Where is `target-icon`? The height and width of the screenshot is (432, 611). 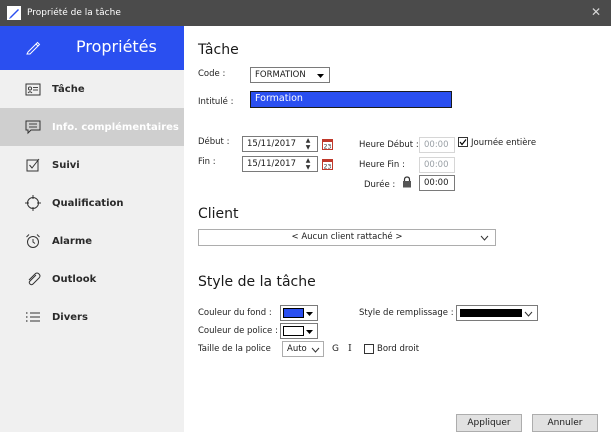
target-icon is located at coordinates (33, 203).